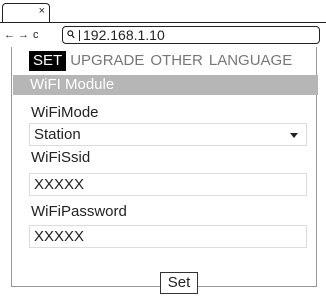  Describe the element at coordinates (48, 61) in the screenshot. I see `tab-set: SET` at that location.